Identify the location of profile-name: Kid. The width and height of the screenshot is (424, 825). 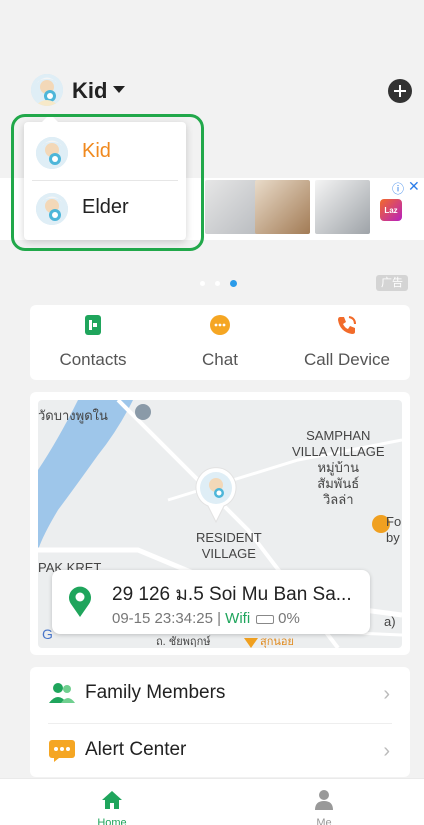
(89, 91).